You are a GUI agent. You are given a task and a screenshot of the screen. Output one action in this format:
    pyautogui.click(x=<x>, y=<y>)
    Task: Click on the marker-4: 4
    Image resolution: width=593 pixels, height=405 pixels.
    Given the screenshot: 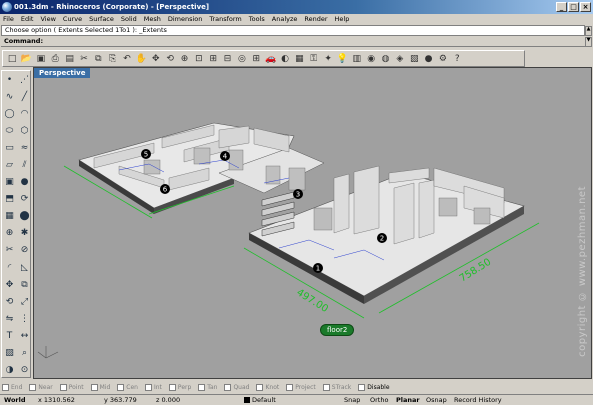 What is the action you would take?
    pyautogui.click(x=225, y=157)
    